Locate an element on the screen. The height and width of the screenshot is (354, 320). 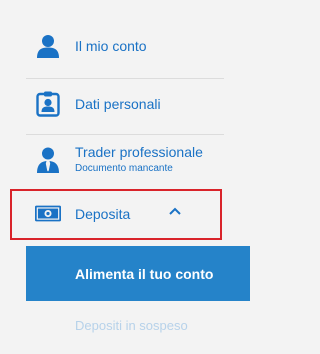
menu-item-label: Il mio conto is located at coordinates (111, 46).